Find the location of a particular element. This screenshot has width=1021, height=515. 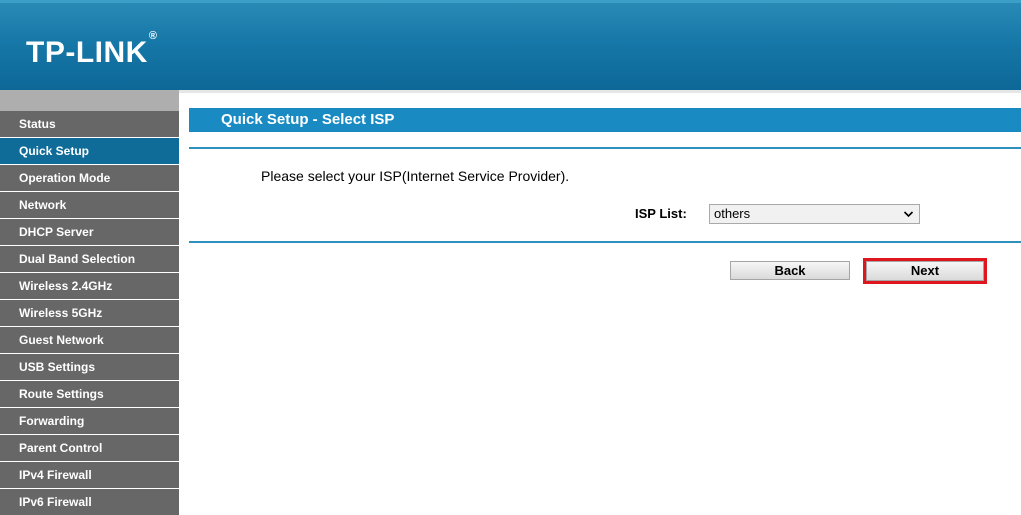

isp-list-select: others is located at coordinates (814, 214).